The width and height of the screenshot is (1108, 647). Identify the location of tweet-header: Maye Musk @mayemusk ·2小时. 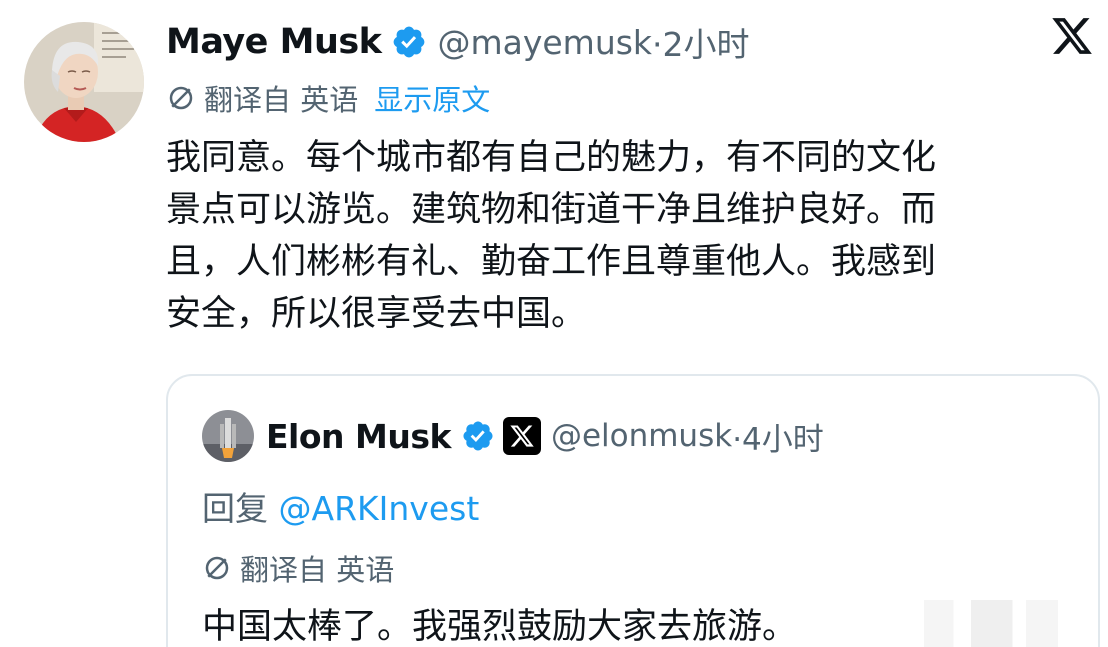
(458, 42).